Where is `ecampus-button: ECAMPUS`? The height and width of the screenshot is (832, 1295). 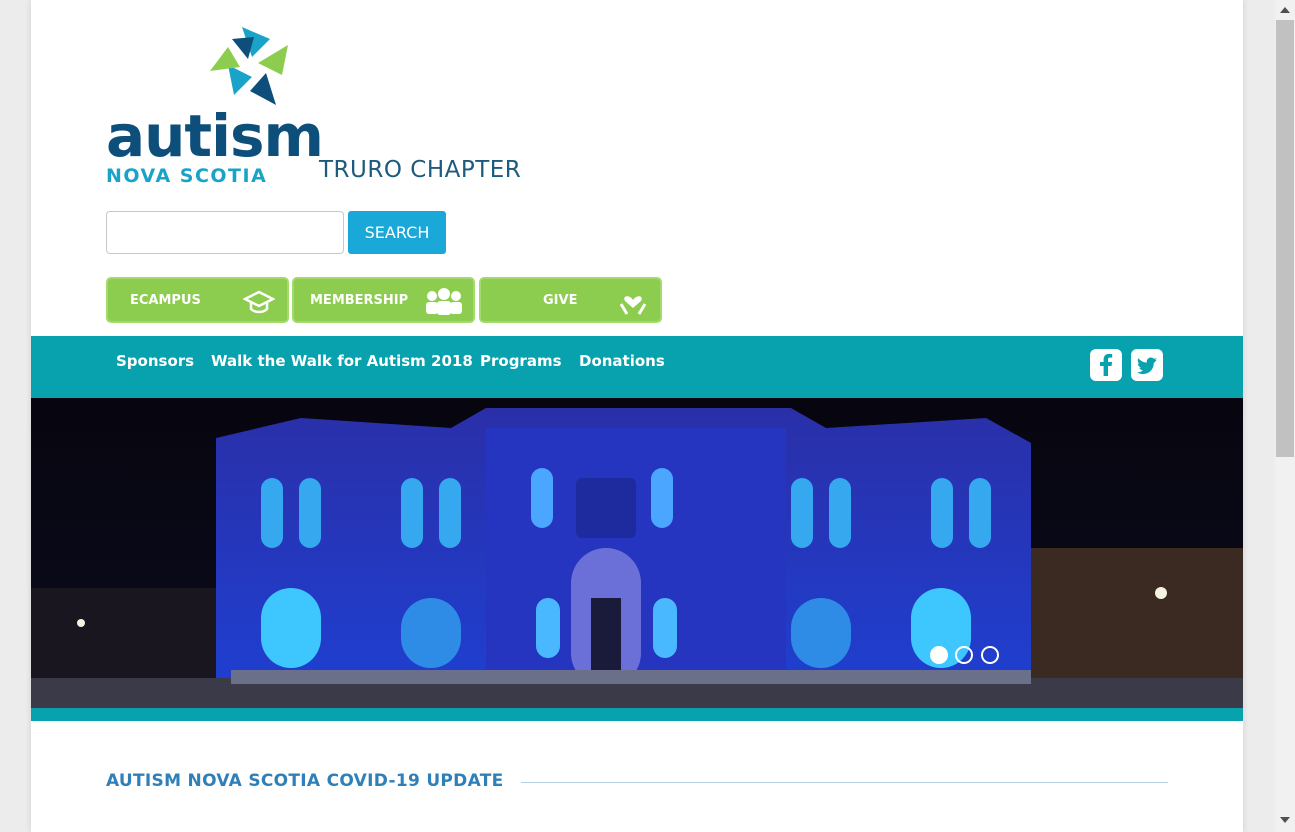 ecampus-button: ECAMPUS is located at coordinates (197, 300).